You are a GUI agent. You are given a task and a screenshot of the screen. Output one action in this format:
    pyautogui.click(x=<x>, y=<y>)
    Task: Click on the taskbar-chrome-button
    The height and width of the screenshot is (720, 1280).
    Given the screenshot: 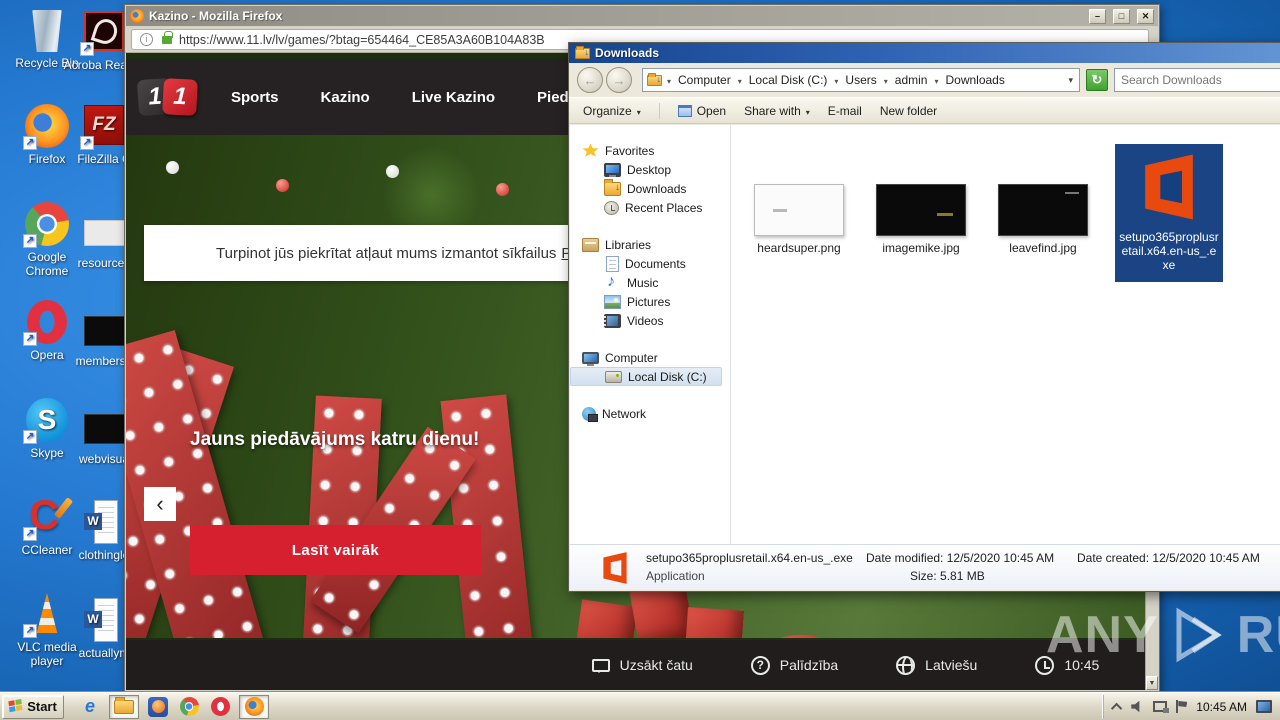 What is the action you would take?
    pyautogui.click(x=189, y=707)
    